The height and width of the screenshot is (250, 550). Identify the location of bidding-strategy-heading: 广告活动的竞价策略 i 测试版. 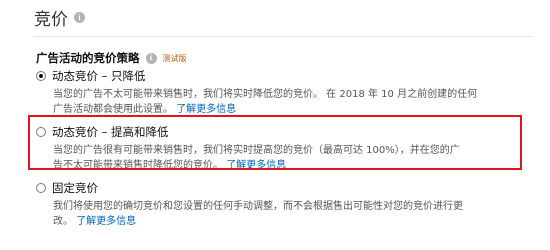
(111, 58).